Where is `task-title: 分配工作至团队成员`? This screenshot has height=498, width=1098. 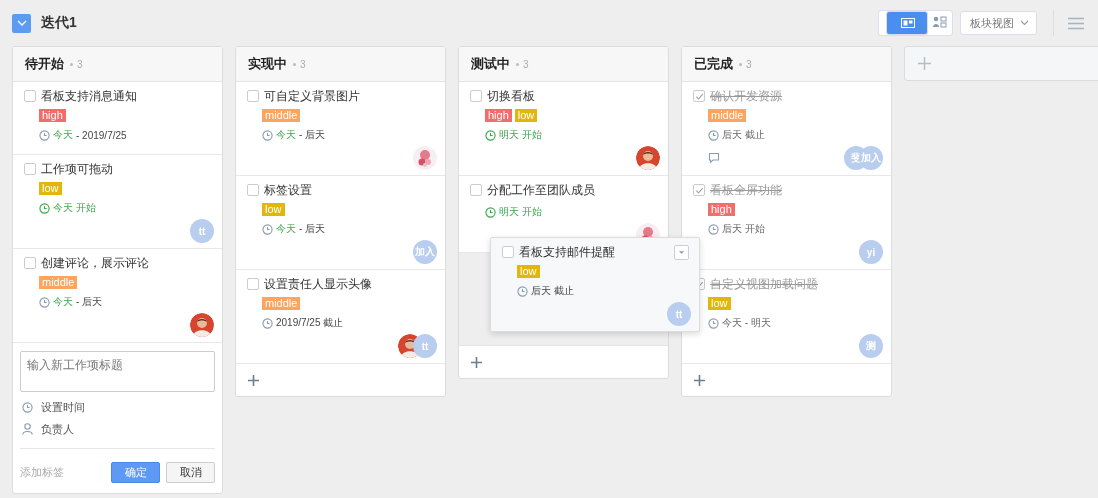
task-title: 分配工作至团队成员 is located at coordinates (541, 190).